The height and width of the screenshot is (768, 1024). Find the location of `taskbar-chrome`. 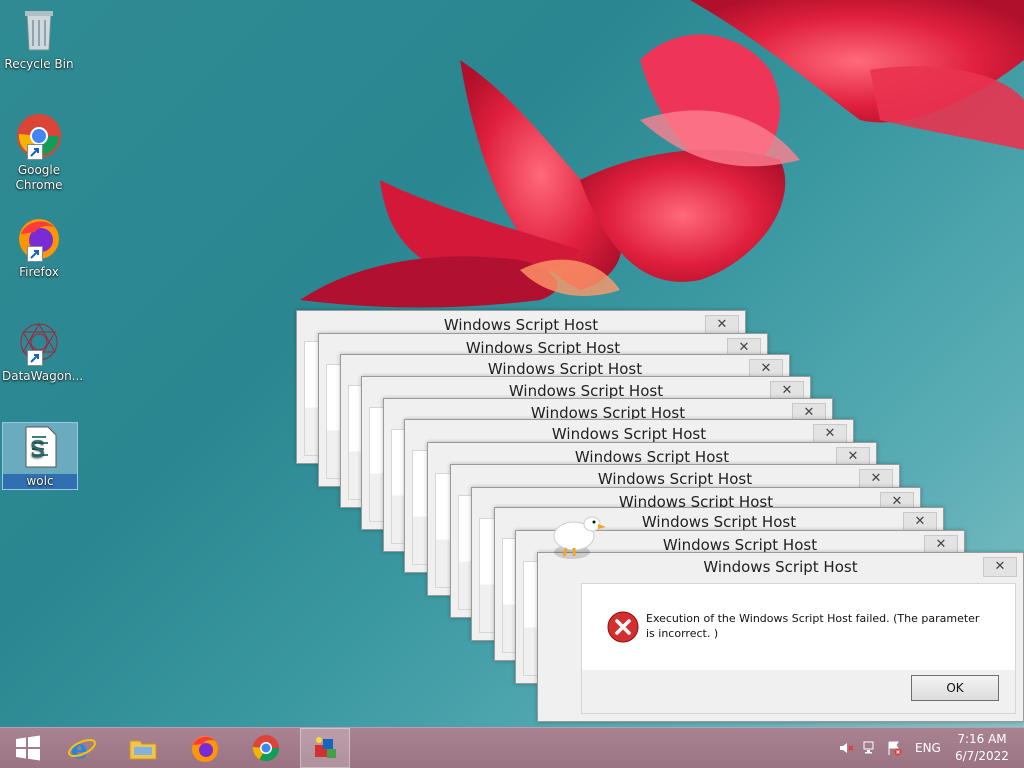

taskbar-chrome is located at coordinates (266, 748).